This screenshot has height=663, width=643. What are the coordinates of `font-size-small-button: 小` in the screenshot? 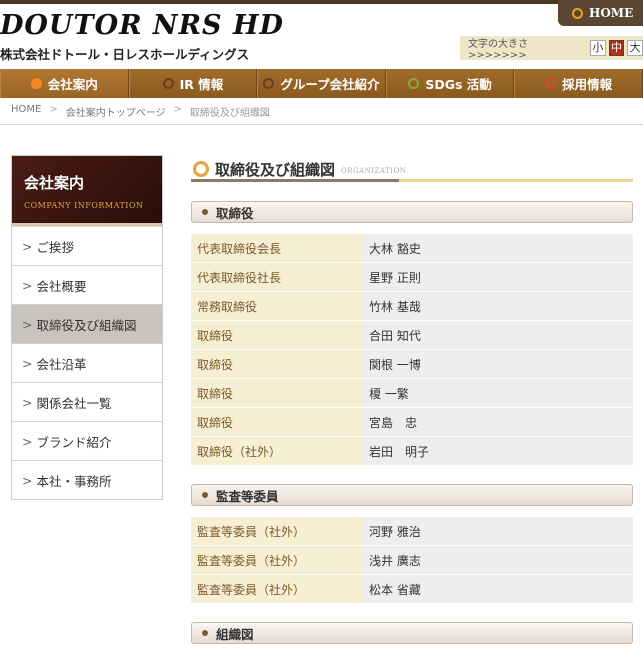 It's located at (597, 48).